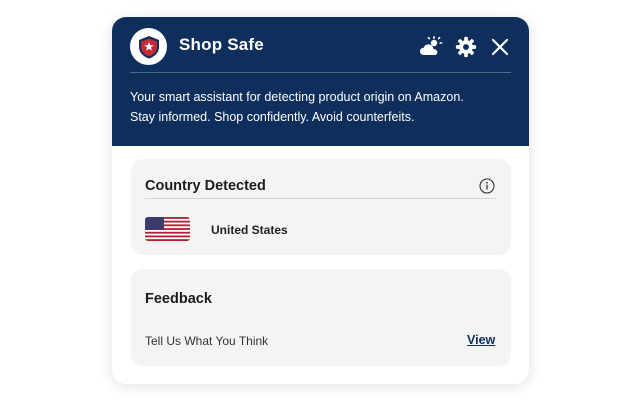 The image size is (640, 400). I want to click on feedback-card: Feedback Tell Us What You Think View, so click(321, 317).